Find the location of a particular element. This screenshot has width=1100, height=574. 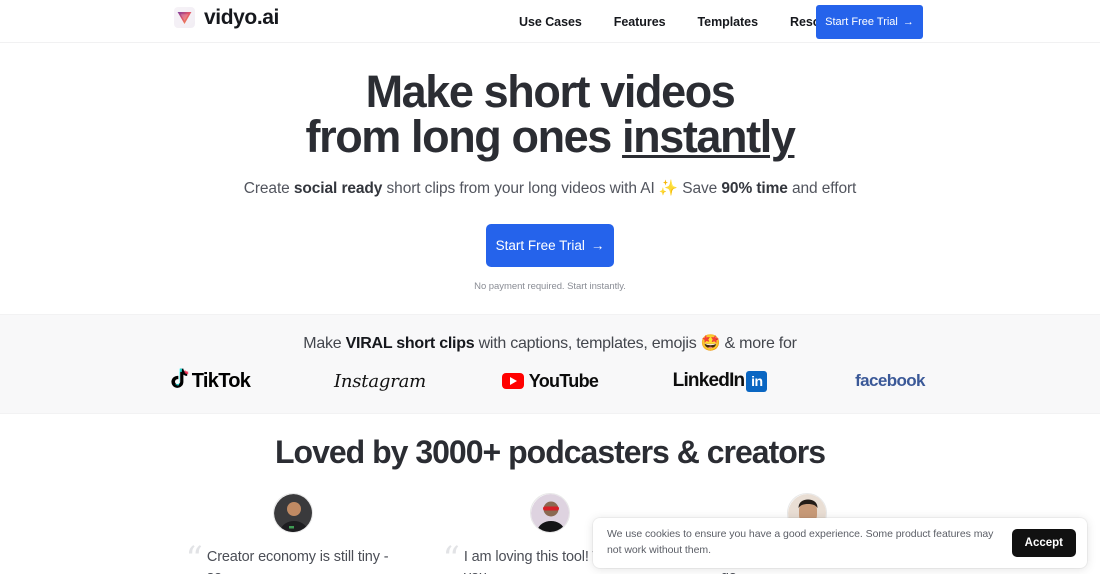

platform-logo-instagram: Instagram is located at coordinates (380, 381).